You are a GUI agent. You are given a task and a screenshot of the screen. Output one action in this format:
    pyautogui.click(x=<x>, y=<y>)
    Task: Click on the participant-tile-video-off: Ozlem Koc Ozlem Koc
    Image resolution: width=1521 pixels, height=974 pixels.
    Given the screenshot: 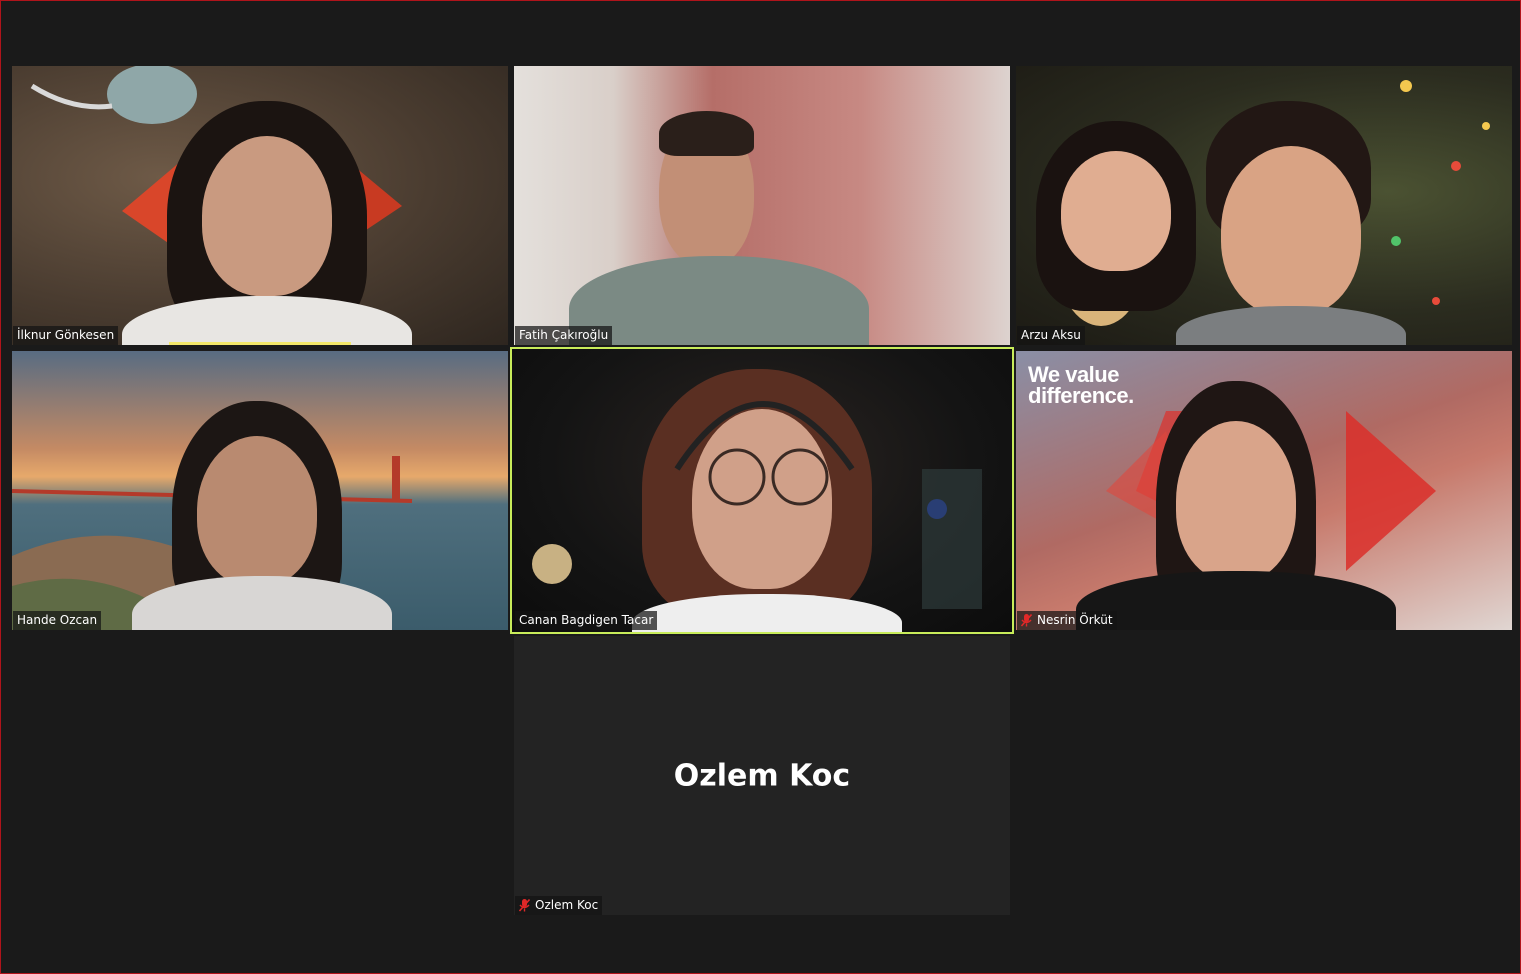 What is the action you would take?
    pyautogui.click(x=762, y=775)
    